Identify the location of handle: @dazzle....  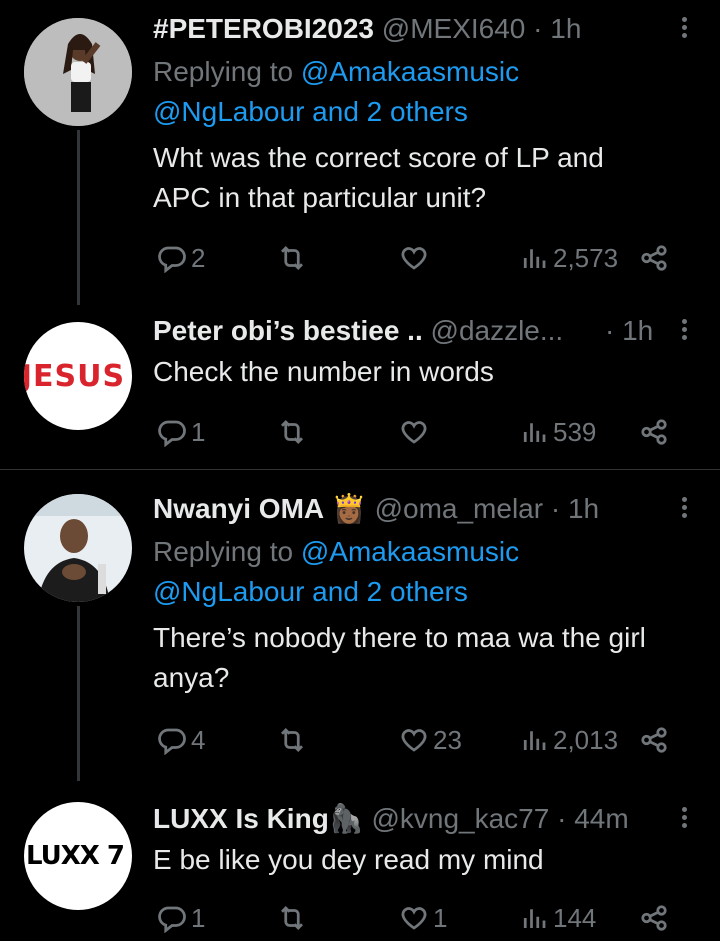
(497, 330).